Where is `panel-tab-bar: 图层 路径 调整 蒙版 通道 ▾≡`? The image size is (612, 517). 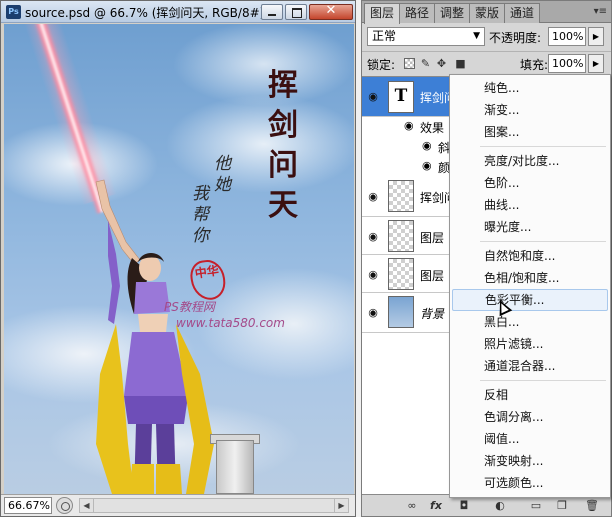 panel-tab-bar: 图层 路径 调整 蒙版 通道 ▾≡ is located at coordinates (486, 12).